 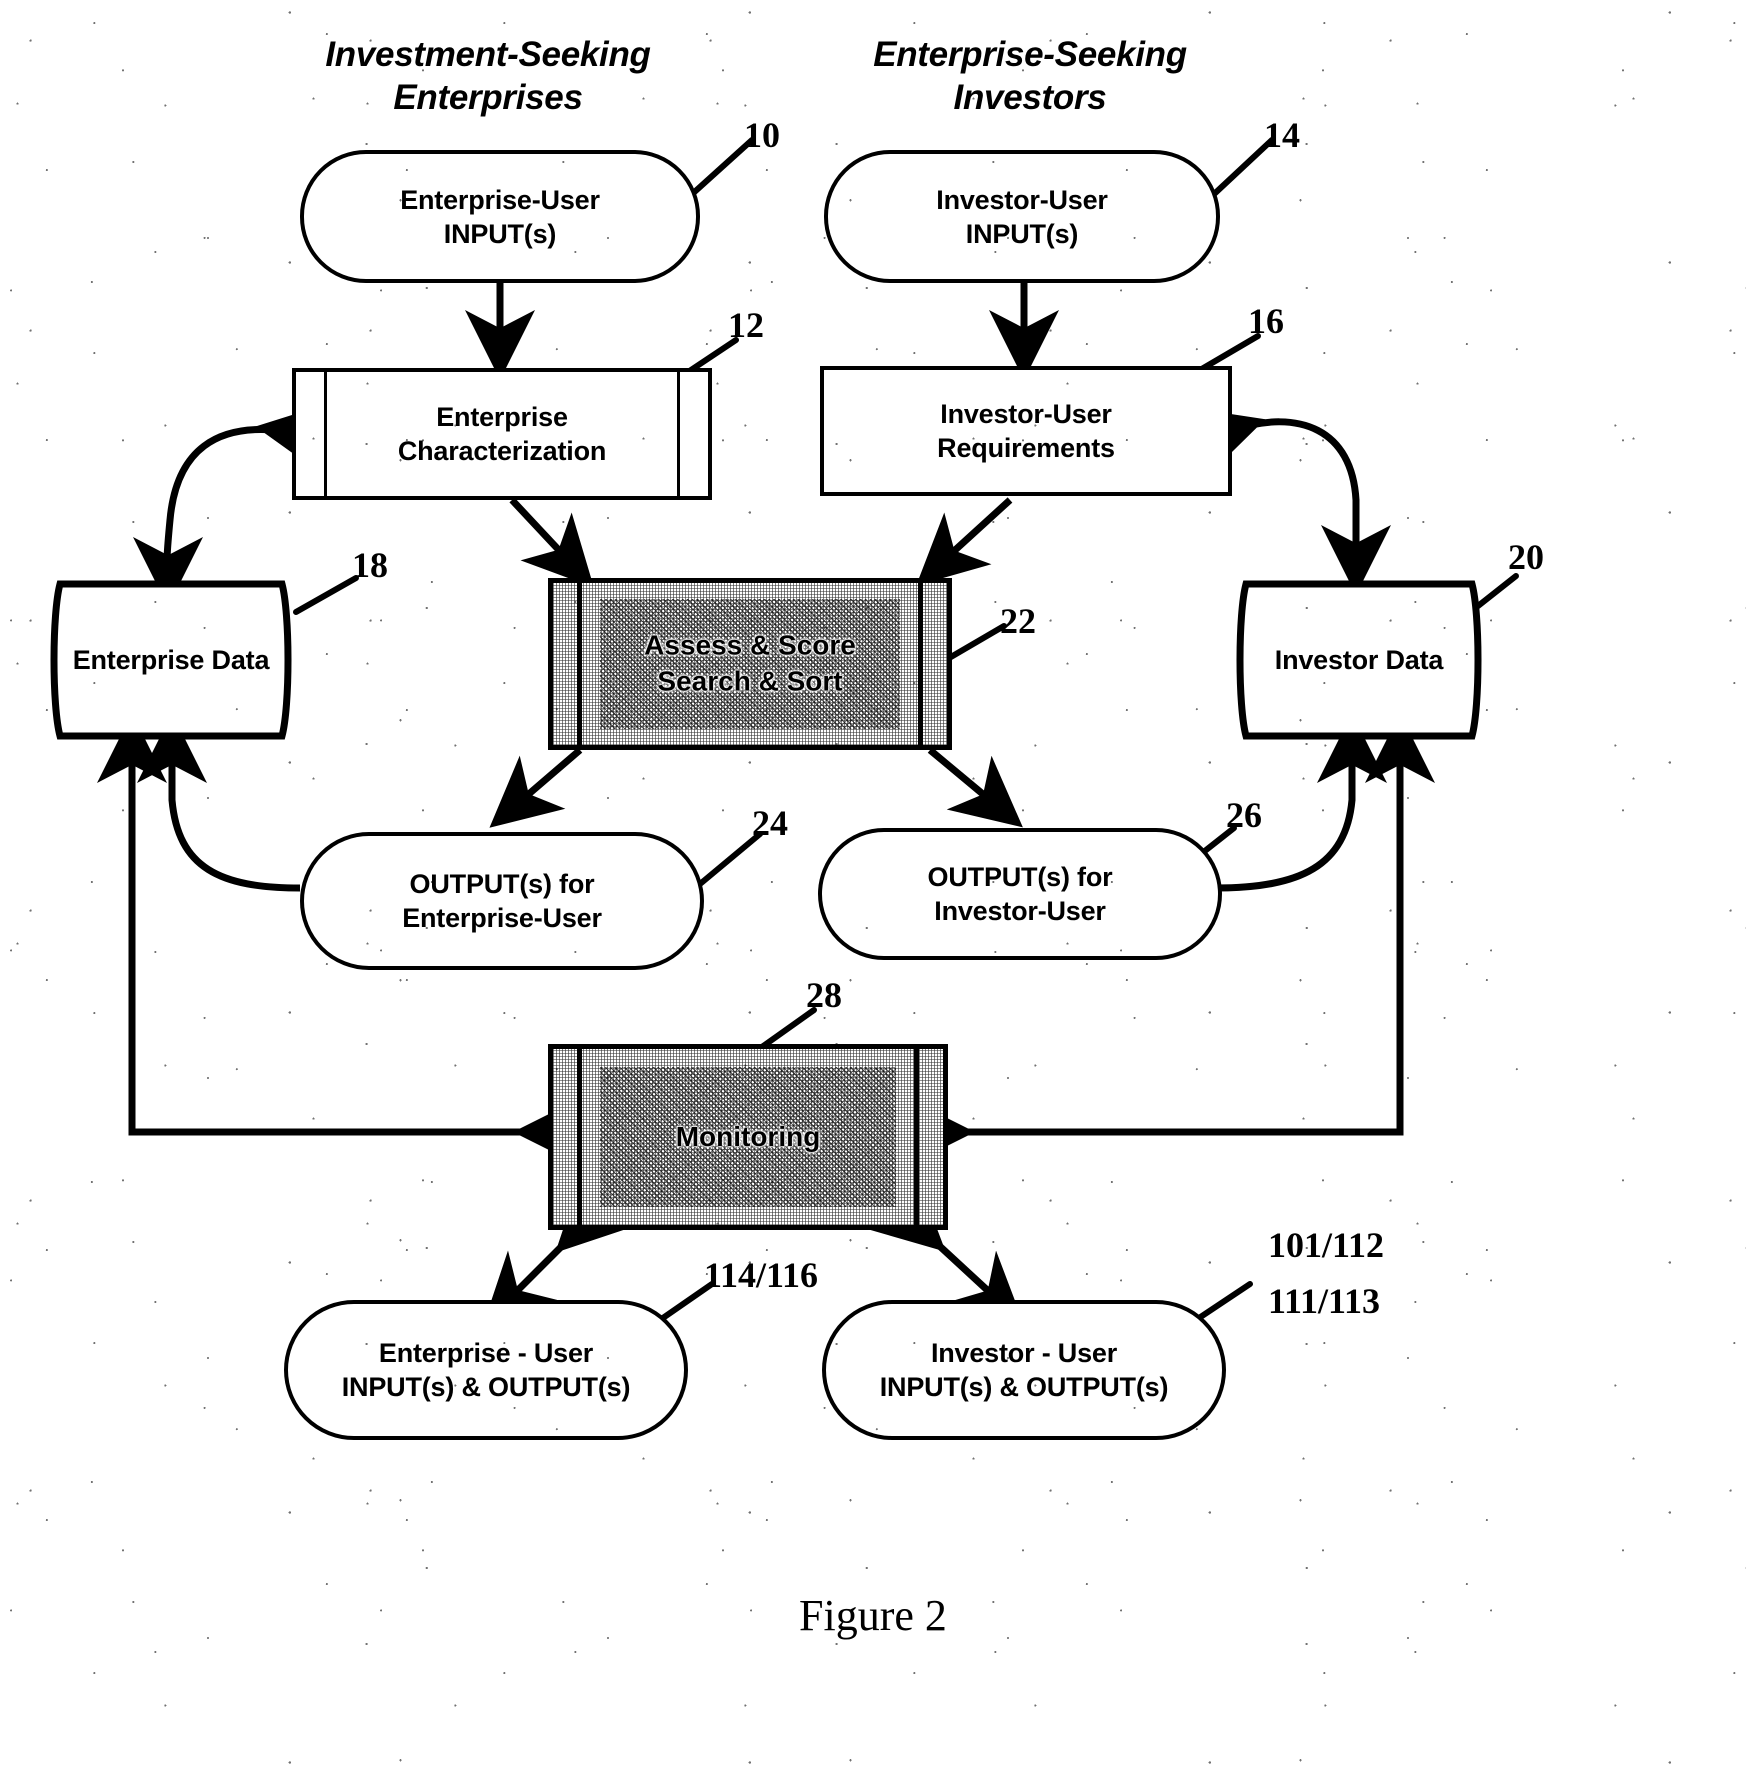 I want to click on node-investor-user-io: Investor - User INPUT(s) & OUTPUT(s), so click(x=1024, y=1370).